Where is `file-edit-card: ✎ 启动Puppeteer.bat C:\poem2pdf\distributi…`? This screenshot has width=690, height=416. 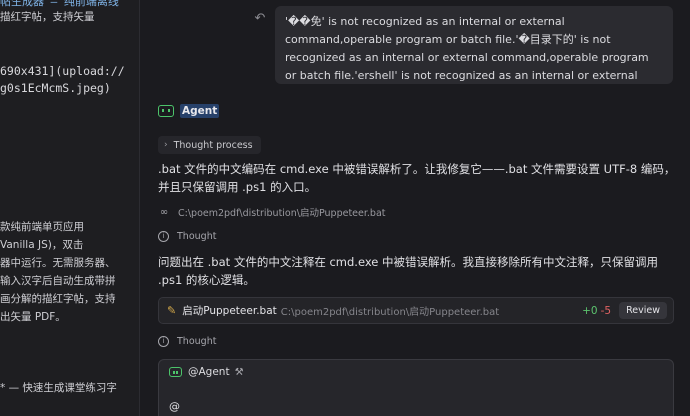
file-edit-card: ✎ 启动Puppeteer.bat C:\poem2pdf\distributi… is located at coordinates (416, 310).